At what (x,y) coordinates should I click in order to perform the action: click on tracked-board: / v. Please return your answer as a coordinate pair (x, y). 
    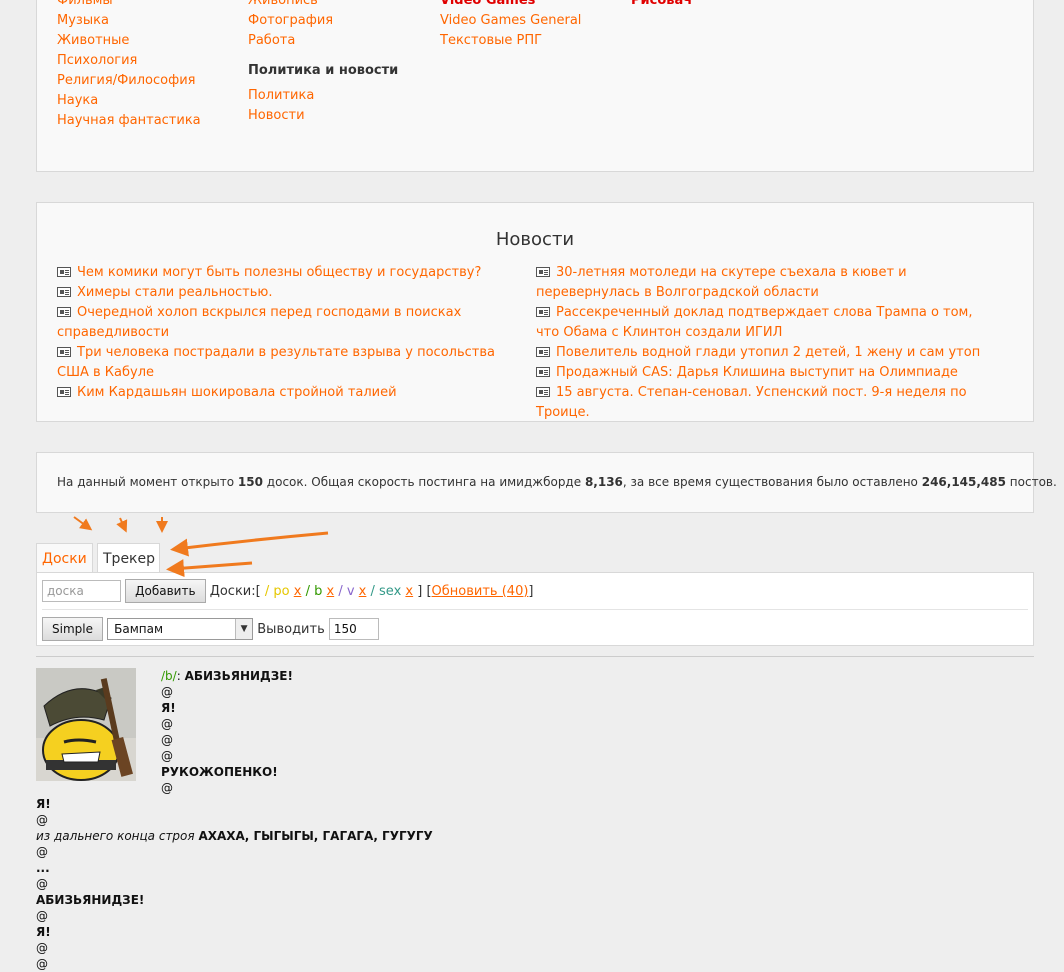
    Looking at the image, I should click on (346, 591).